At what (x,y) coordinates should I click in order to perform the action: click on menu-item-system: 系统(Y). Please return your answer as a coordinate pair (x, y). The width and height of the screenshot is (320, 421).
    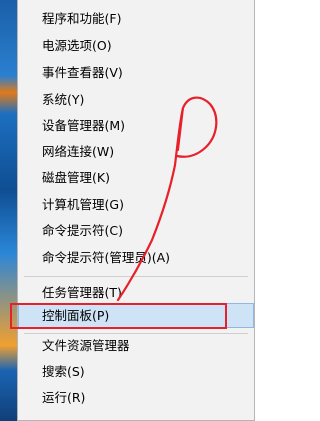
    Looking at the image, I should click on (63, 100).